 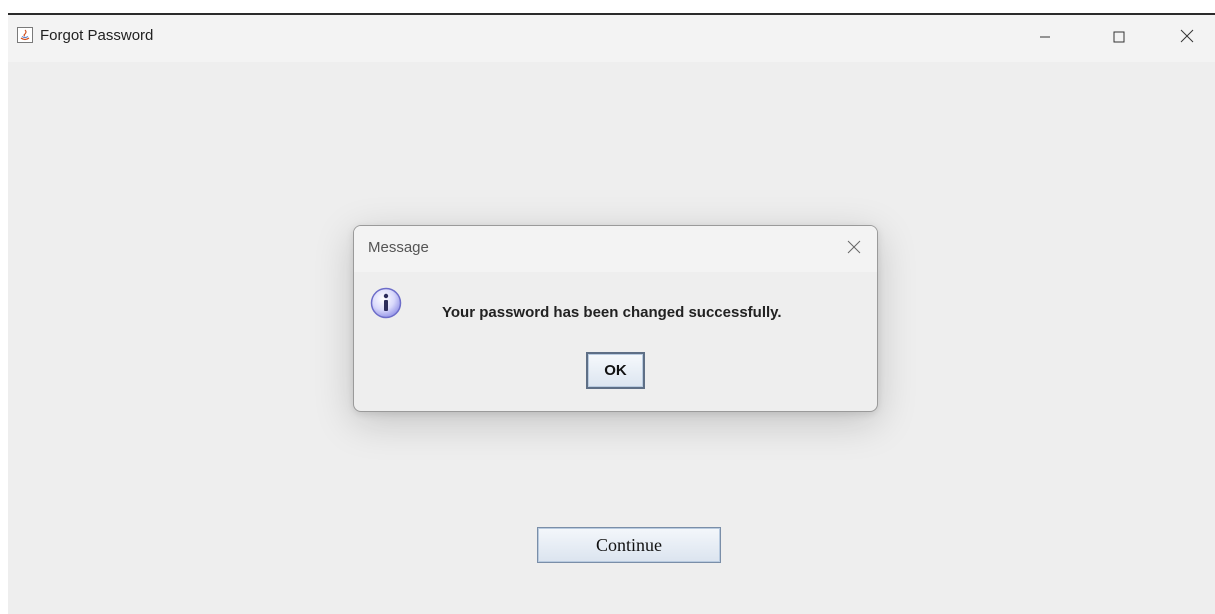 I want to click on maximize-button, so click(x=1119, y=38).